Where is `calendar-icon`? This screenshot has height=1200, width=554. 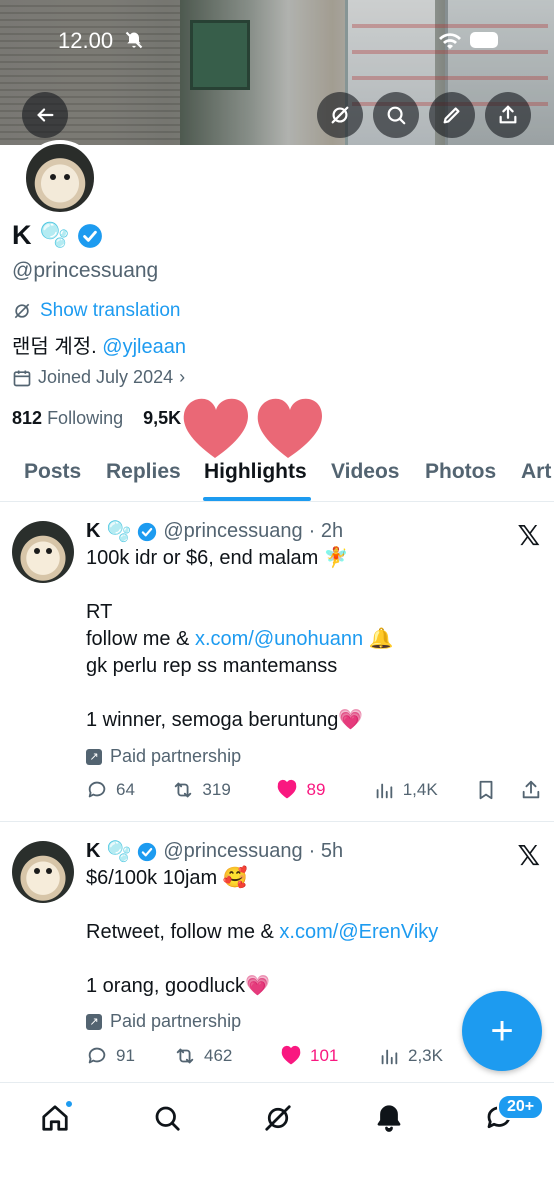 calendar-icon is located at coordinates (22, 378).